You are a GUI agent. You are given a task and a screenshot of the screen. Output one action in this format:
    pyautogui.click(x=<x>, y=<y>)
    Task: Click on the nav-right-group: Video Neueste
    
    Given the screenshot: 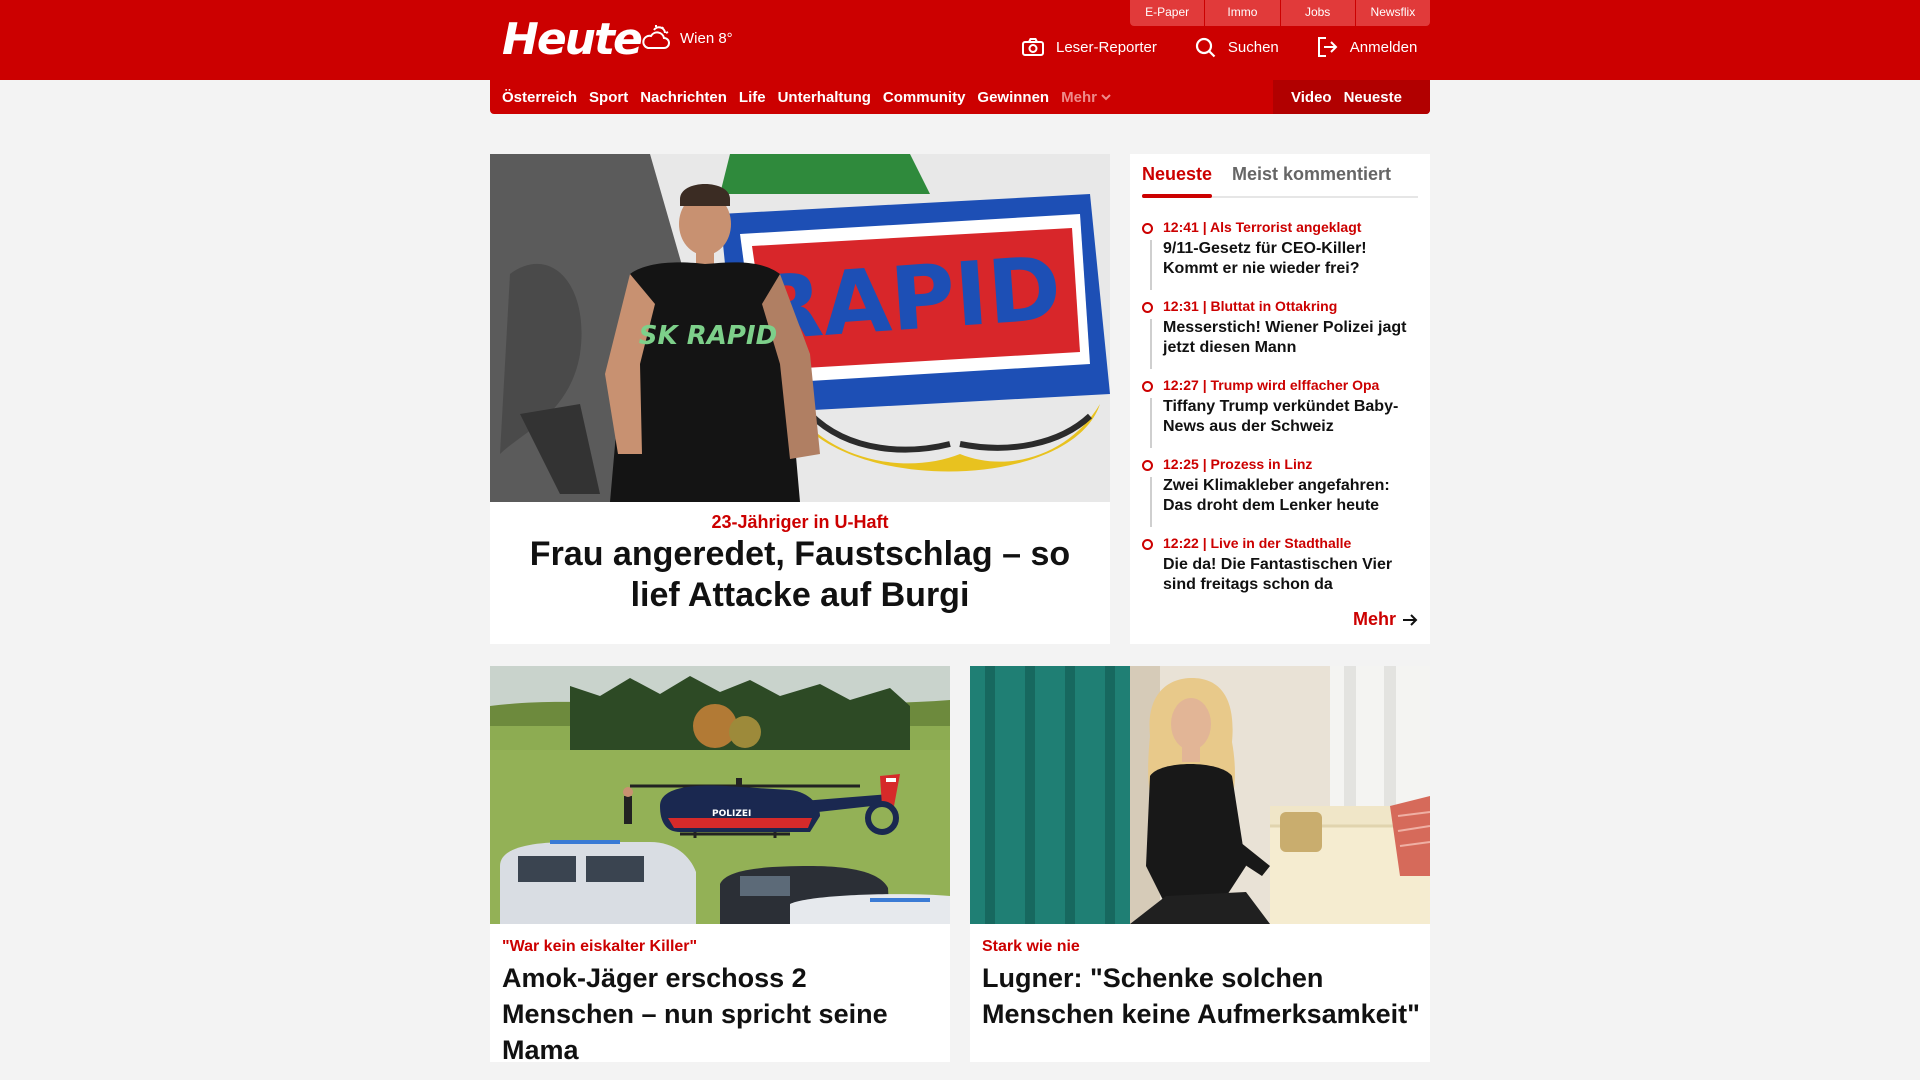 What is the action you would take?
    pyautogui.click(x=1351, y=97)
    